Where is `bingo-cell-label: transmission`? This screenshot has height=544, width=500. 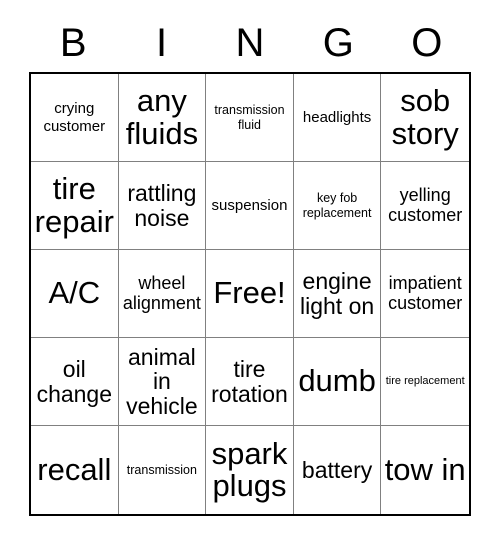
bingo-cell-label: transmission is located at coordinates (161, 469).